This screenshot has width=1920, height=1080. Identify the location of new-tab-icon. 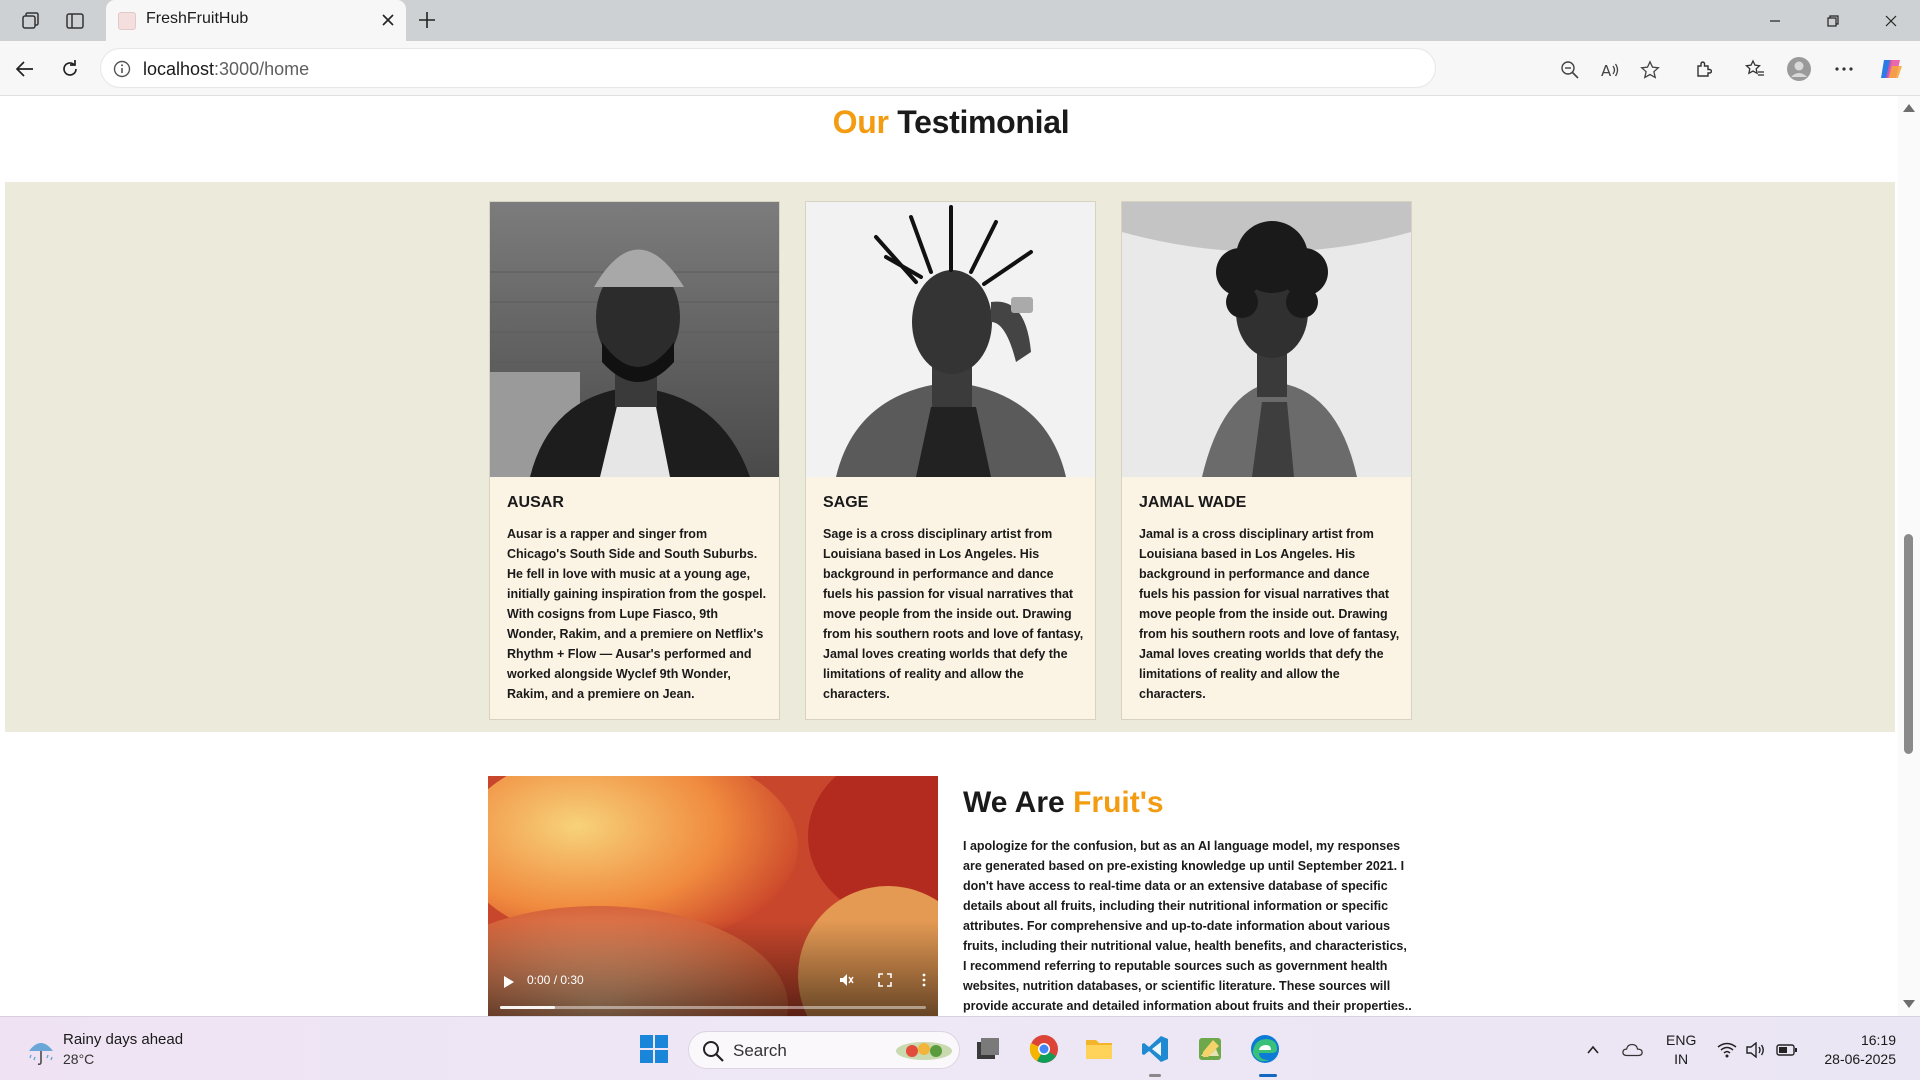
(427, 20).